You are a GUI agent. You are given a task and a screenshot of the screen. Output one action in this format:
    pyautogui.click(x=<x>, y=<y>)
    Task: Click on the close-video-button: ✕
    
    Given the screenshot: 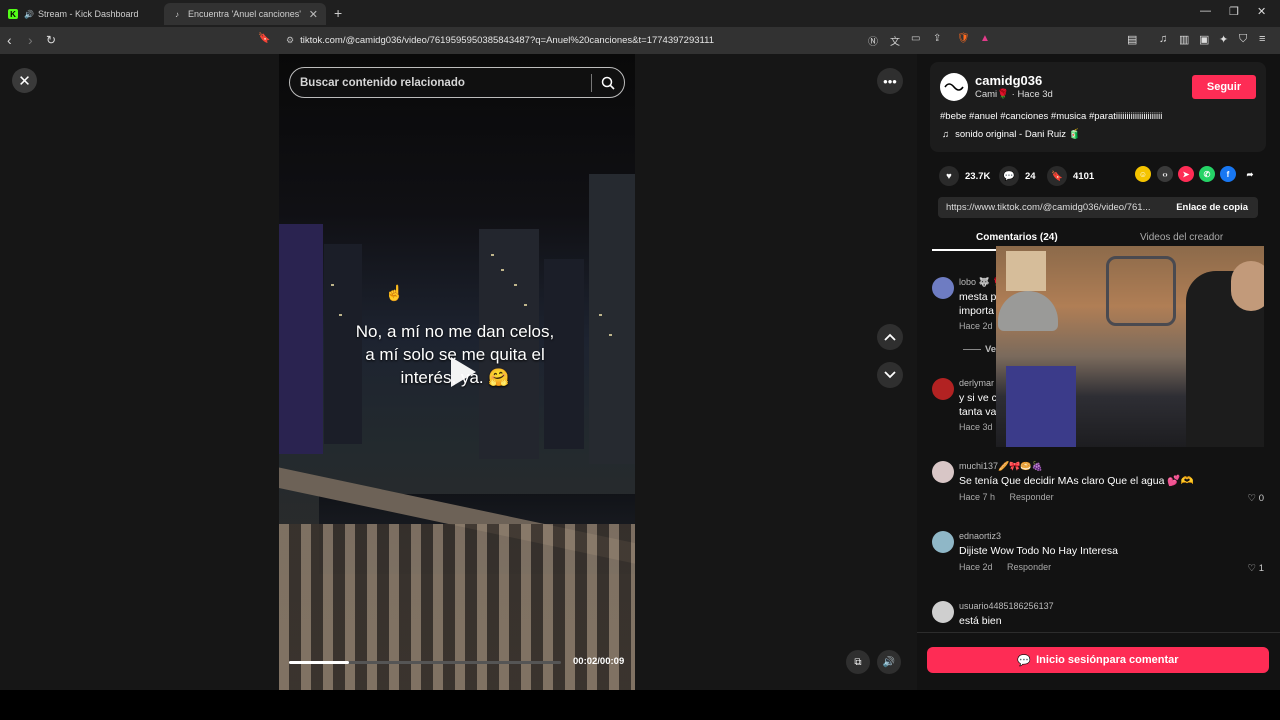 What is the action you would take?
    pyautogui.click(x=24, y=80)
    